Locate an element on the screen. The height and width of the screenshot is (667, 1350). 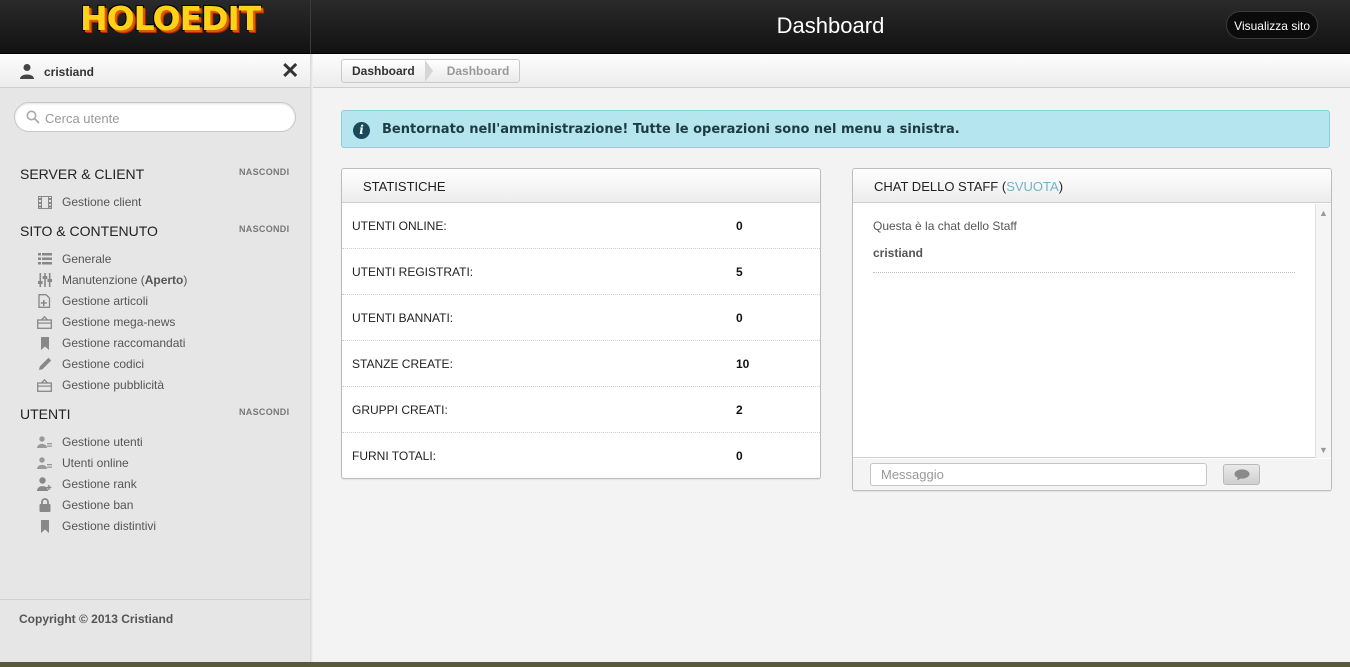
logo-area: HOLOEDIT is located at coordinates (155, 27).